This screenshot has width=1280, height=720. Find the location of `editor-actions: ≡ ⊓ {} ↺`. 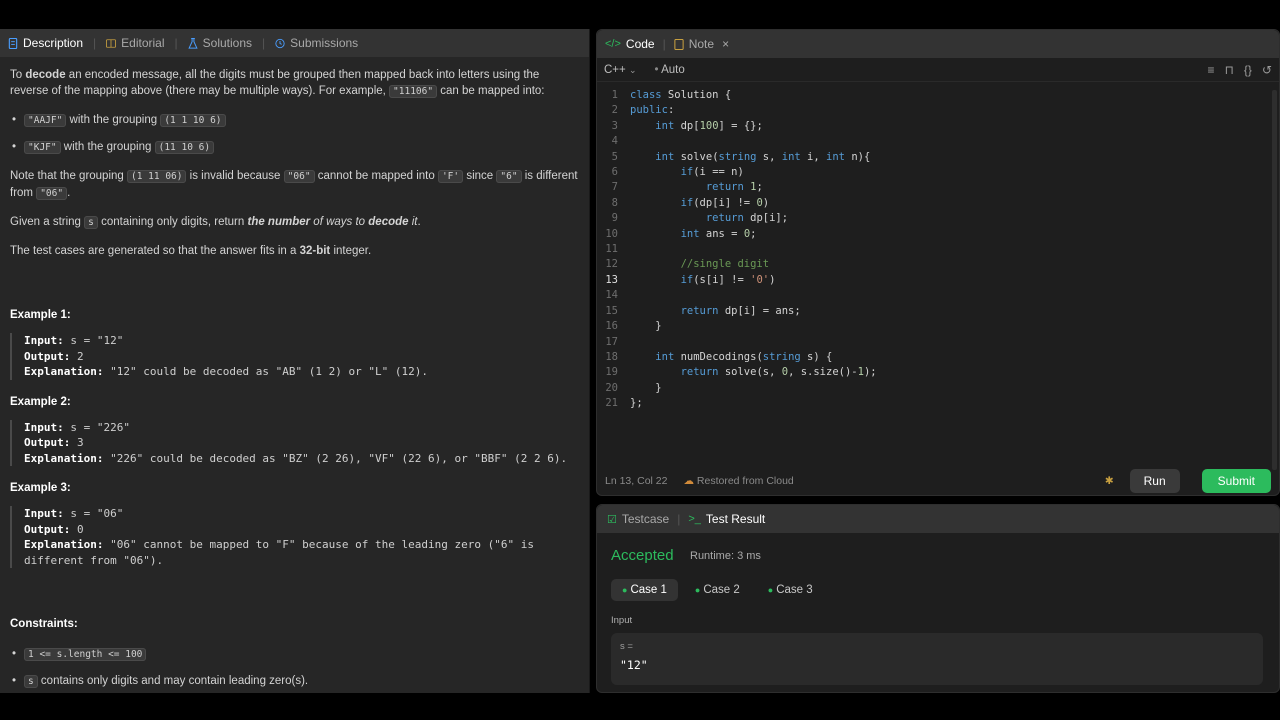

editor-actions: ≡ ⊓ {} ↺ is located at coordinates (1240, 70).